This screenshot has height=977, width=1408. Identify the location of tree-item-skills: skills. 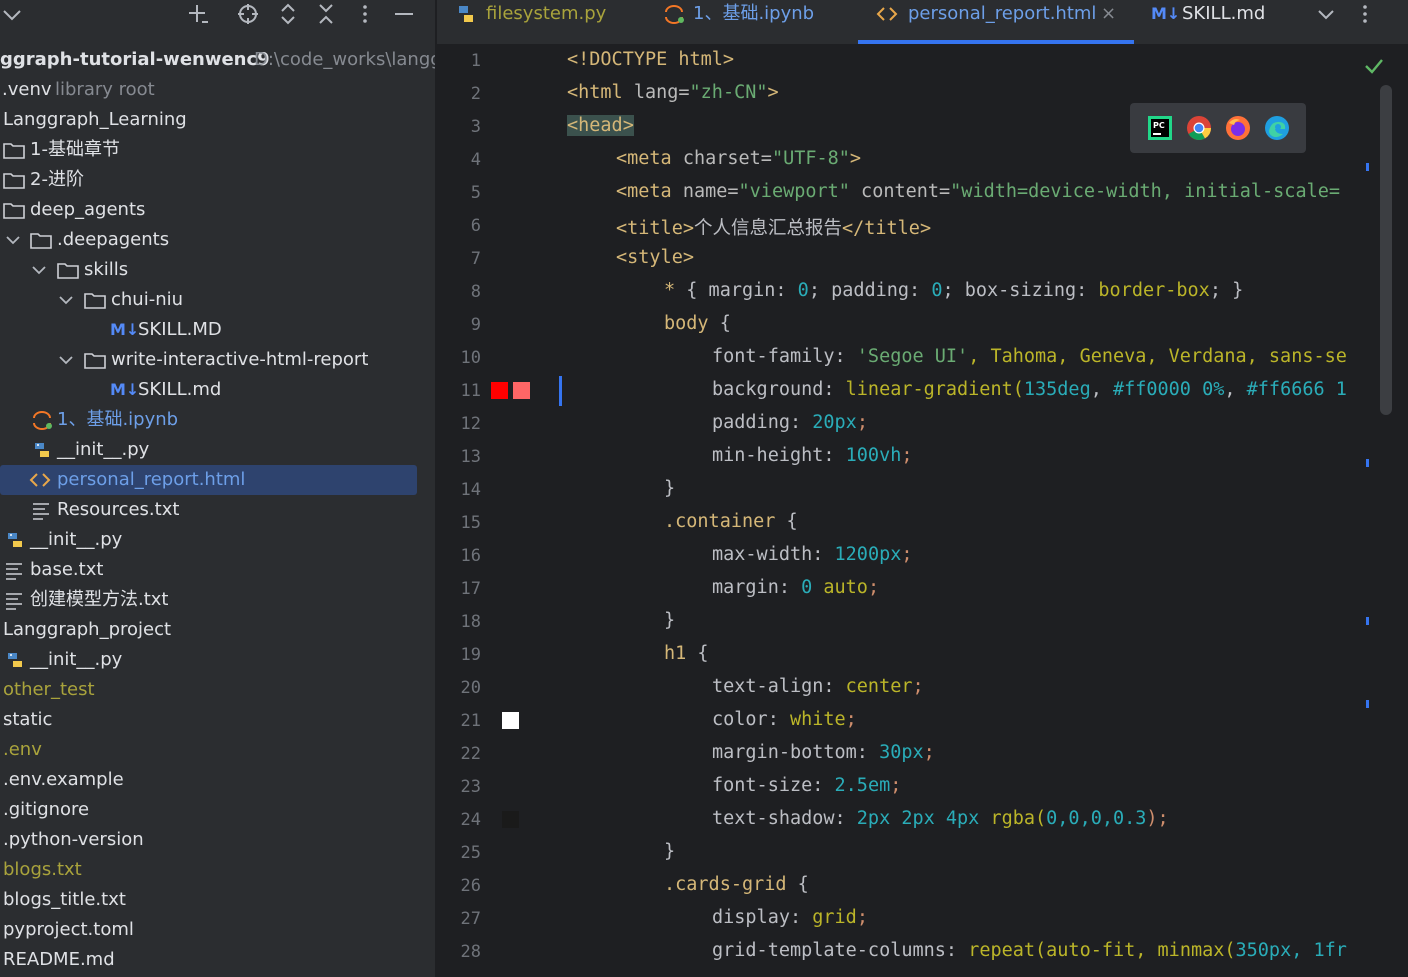
(217, 270).